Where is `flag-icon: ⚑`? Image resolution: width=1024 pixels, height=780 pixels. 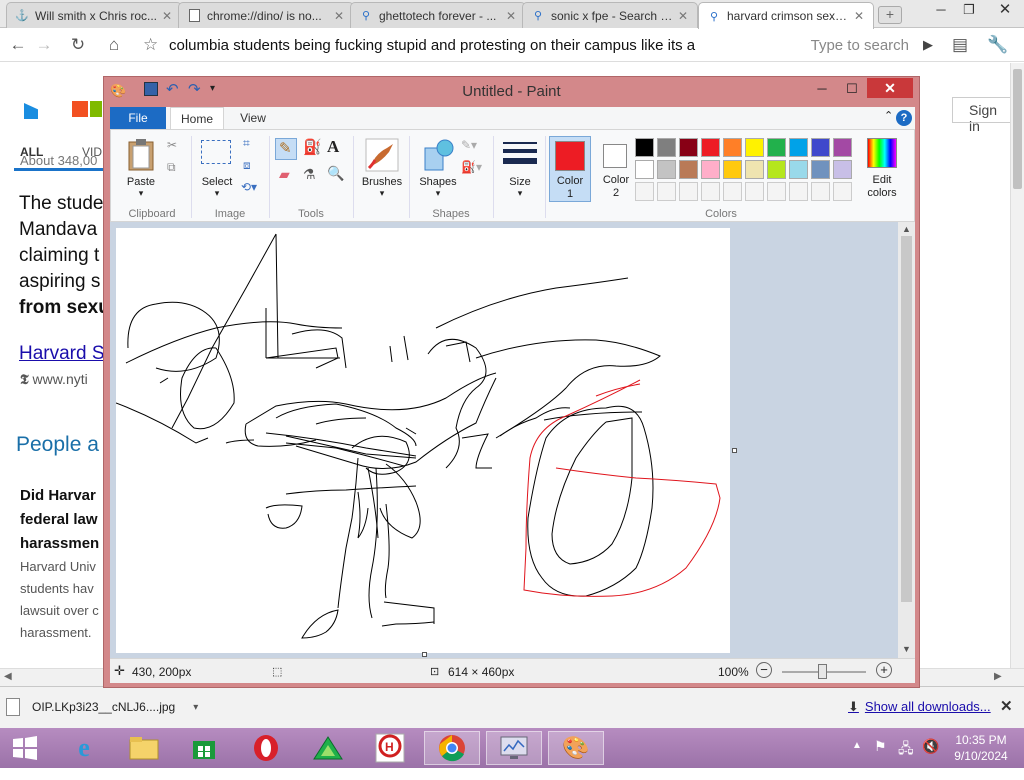 flag-icon: ⚑ is located at coordinates (880, 758).